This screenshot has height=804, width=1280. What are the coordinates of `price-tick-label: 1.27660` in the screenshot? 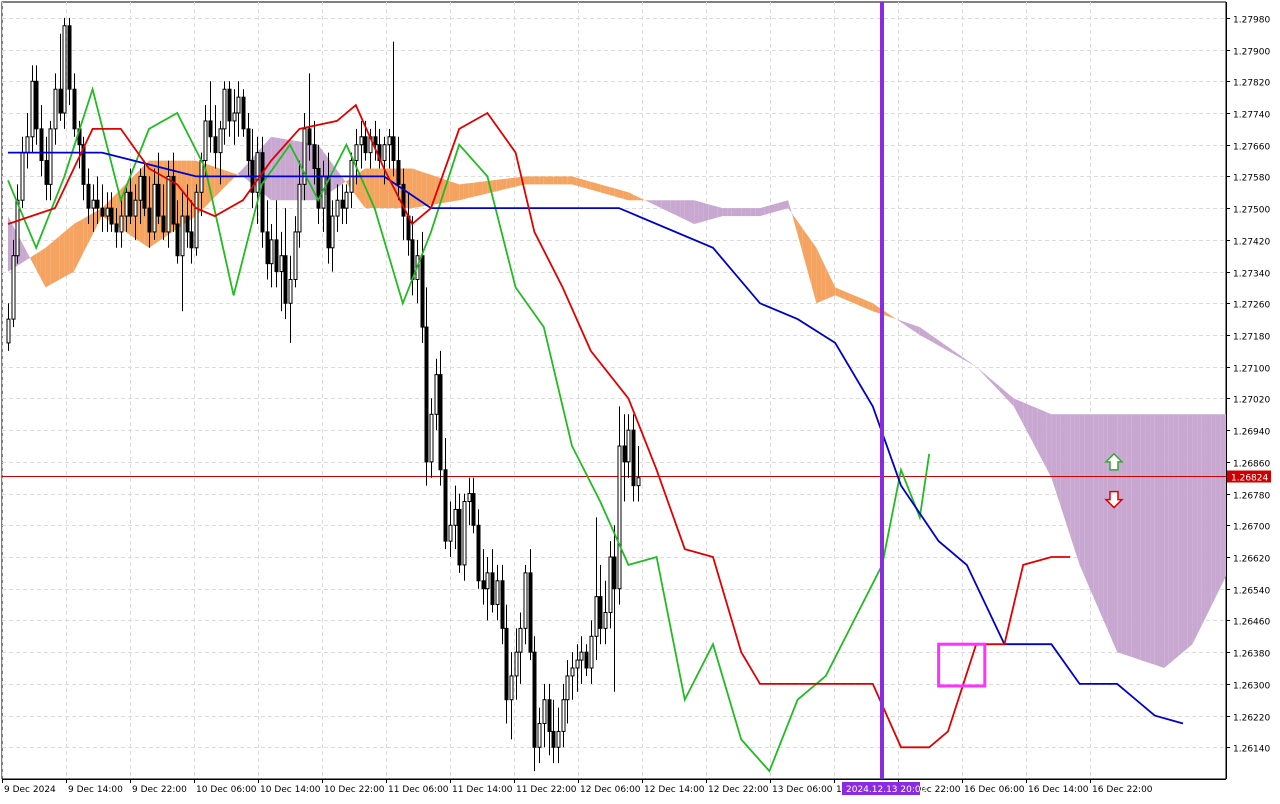 It's located at (1251, 148).